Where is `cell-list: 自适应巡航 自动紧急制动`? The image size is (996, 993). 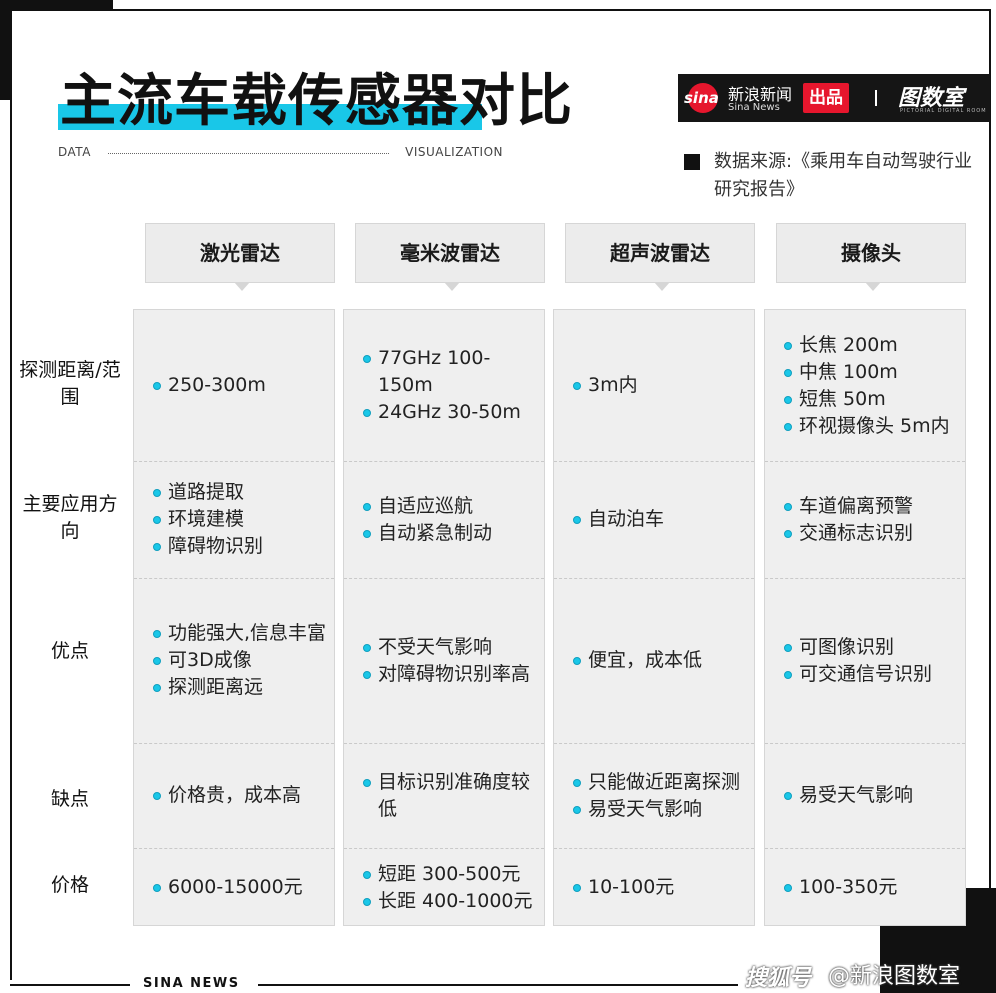 cell-list: 自适应巡航 自动紧急制动 is located at coordinates (442, 520).